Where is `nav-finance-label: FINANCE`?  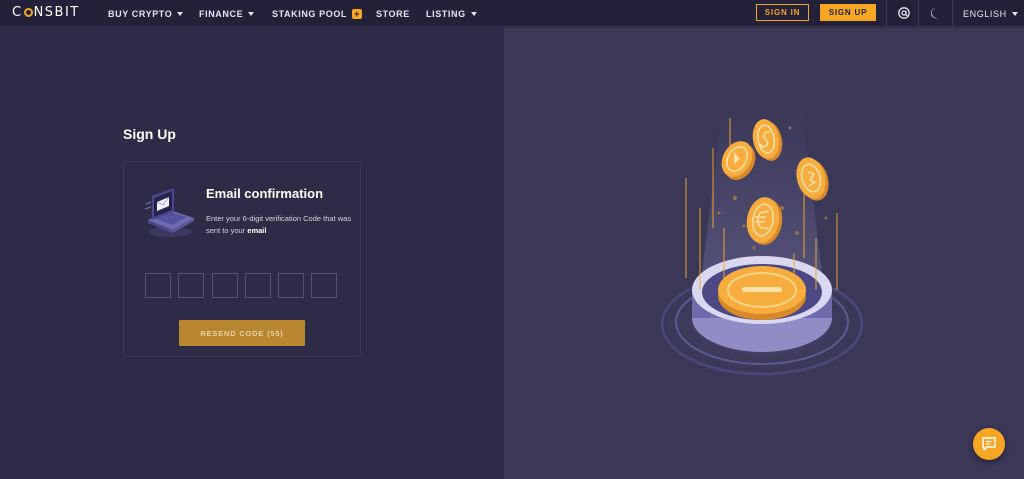
nav-finance-label: FINANCE is located at coordinates (221, 13).